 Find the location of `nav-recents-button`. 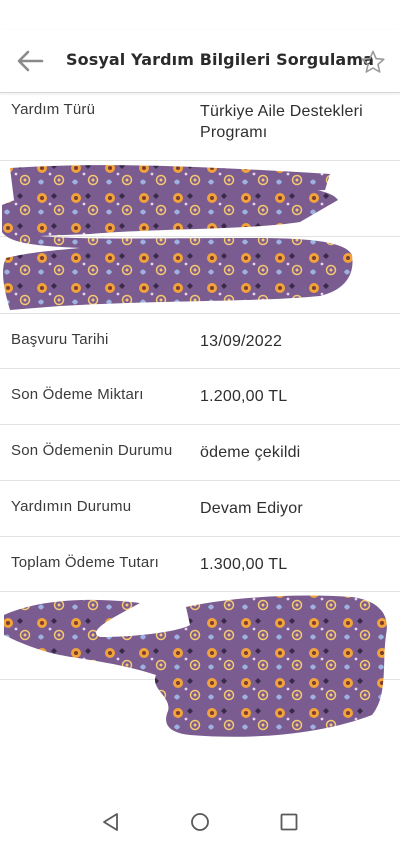

nav-recents-button is located at coordinates (289, 824).